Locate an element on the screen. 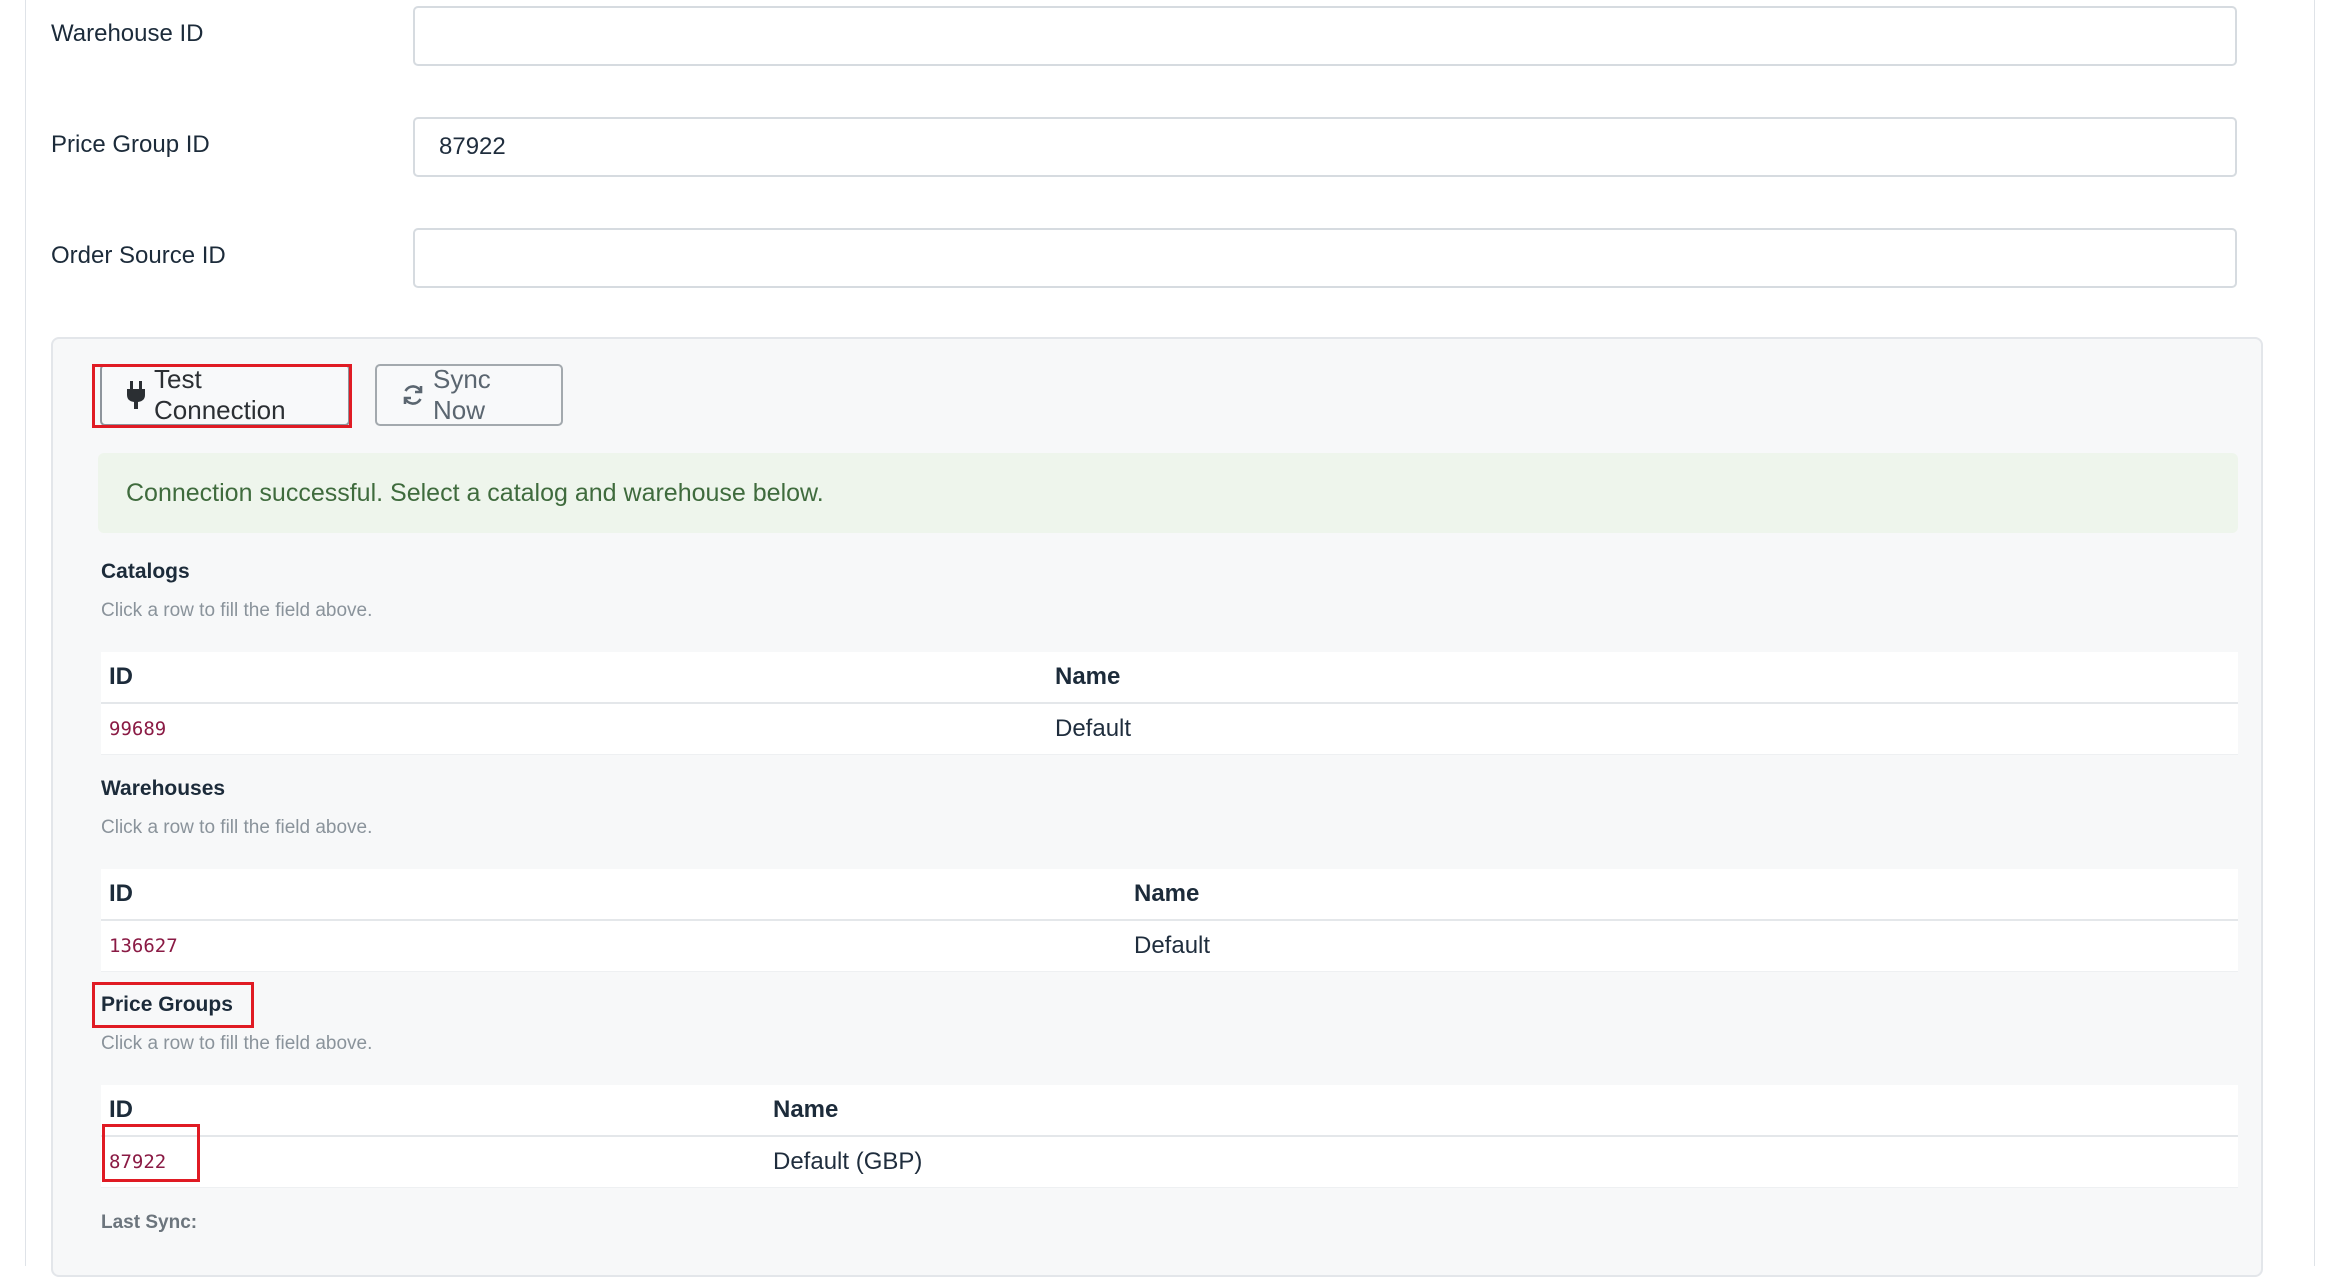  warehouse-id-row: Warehouse ID is located at coordinates (1157, 38).